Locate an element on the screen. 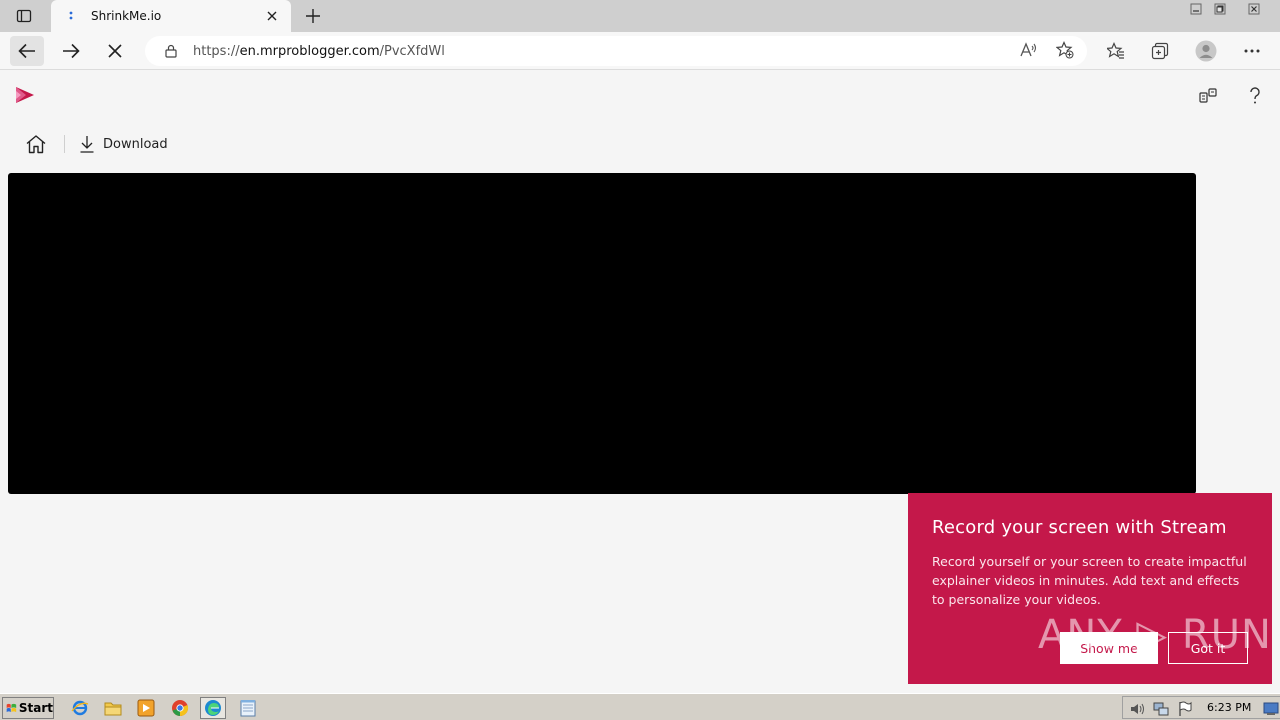  back-button is located at coordinates (27, 51).